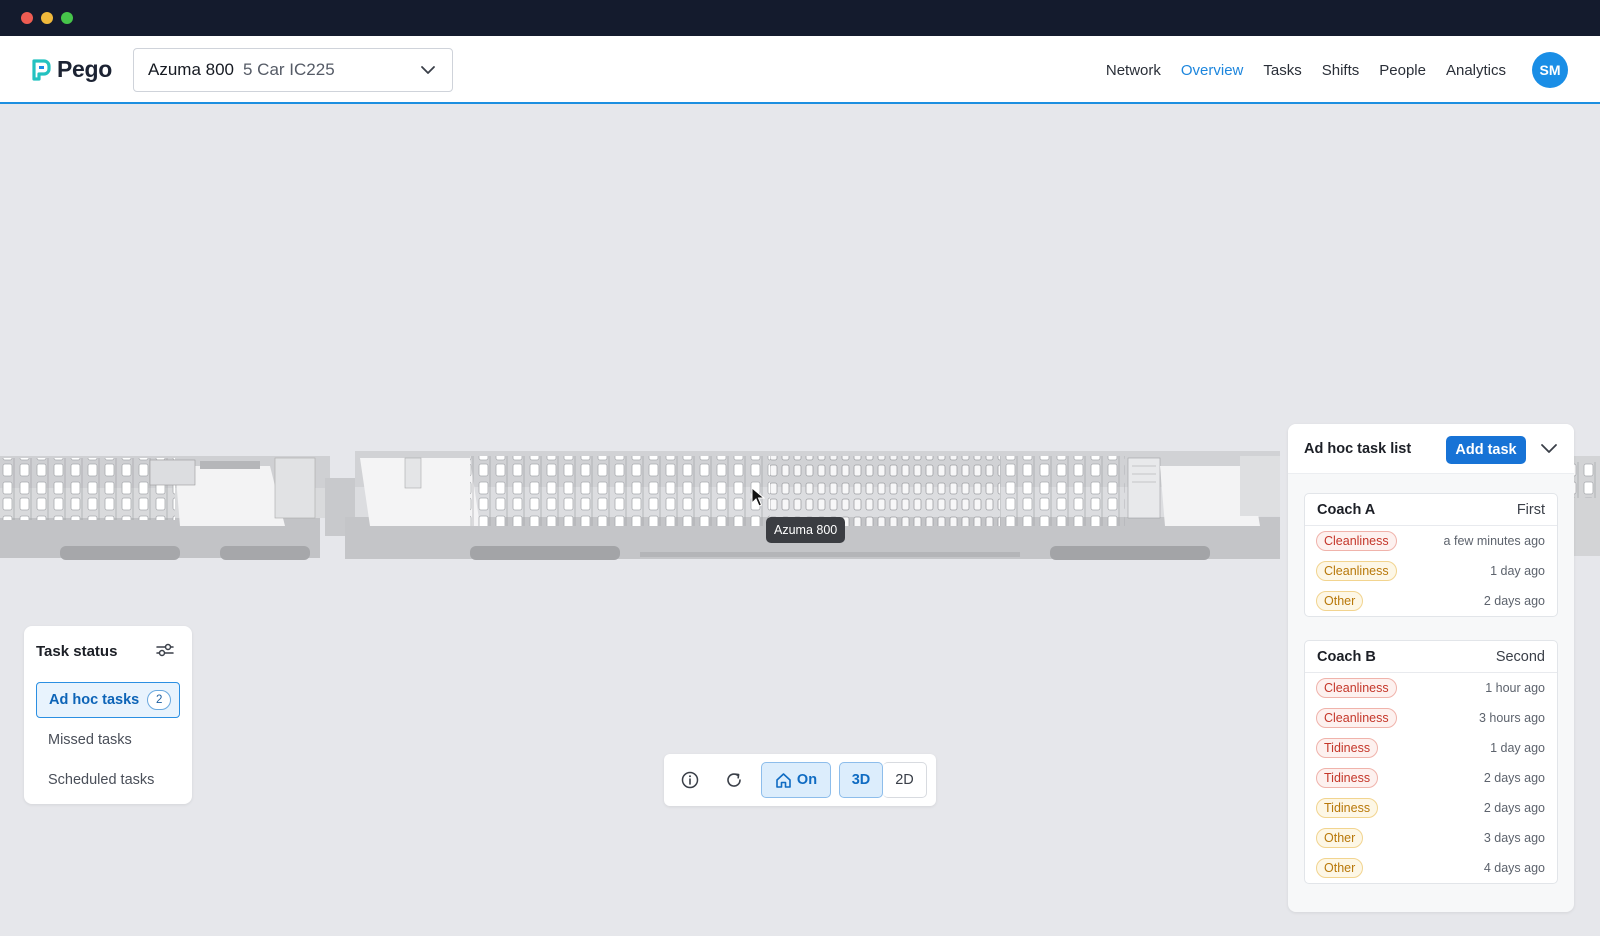 The image size is (1600, 936). I want to click on train-selector-dropdown: Azuma 800 5 Car IC225, so click(293, 70).